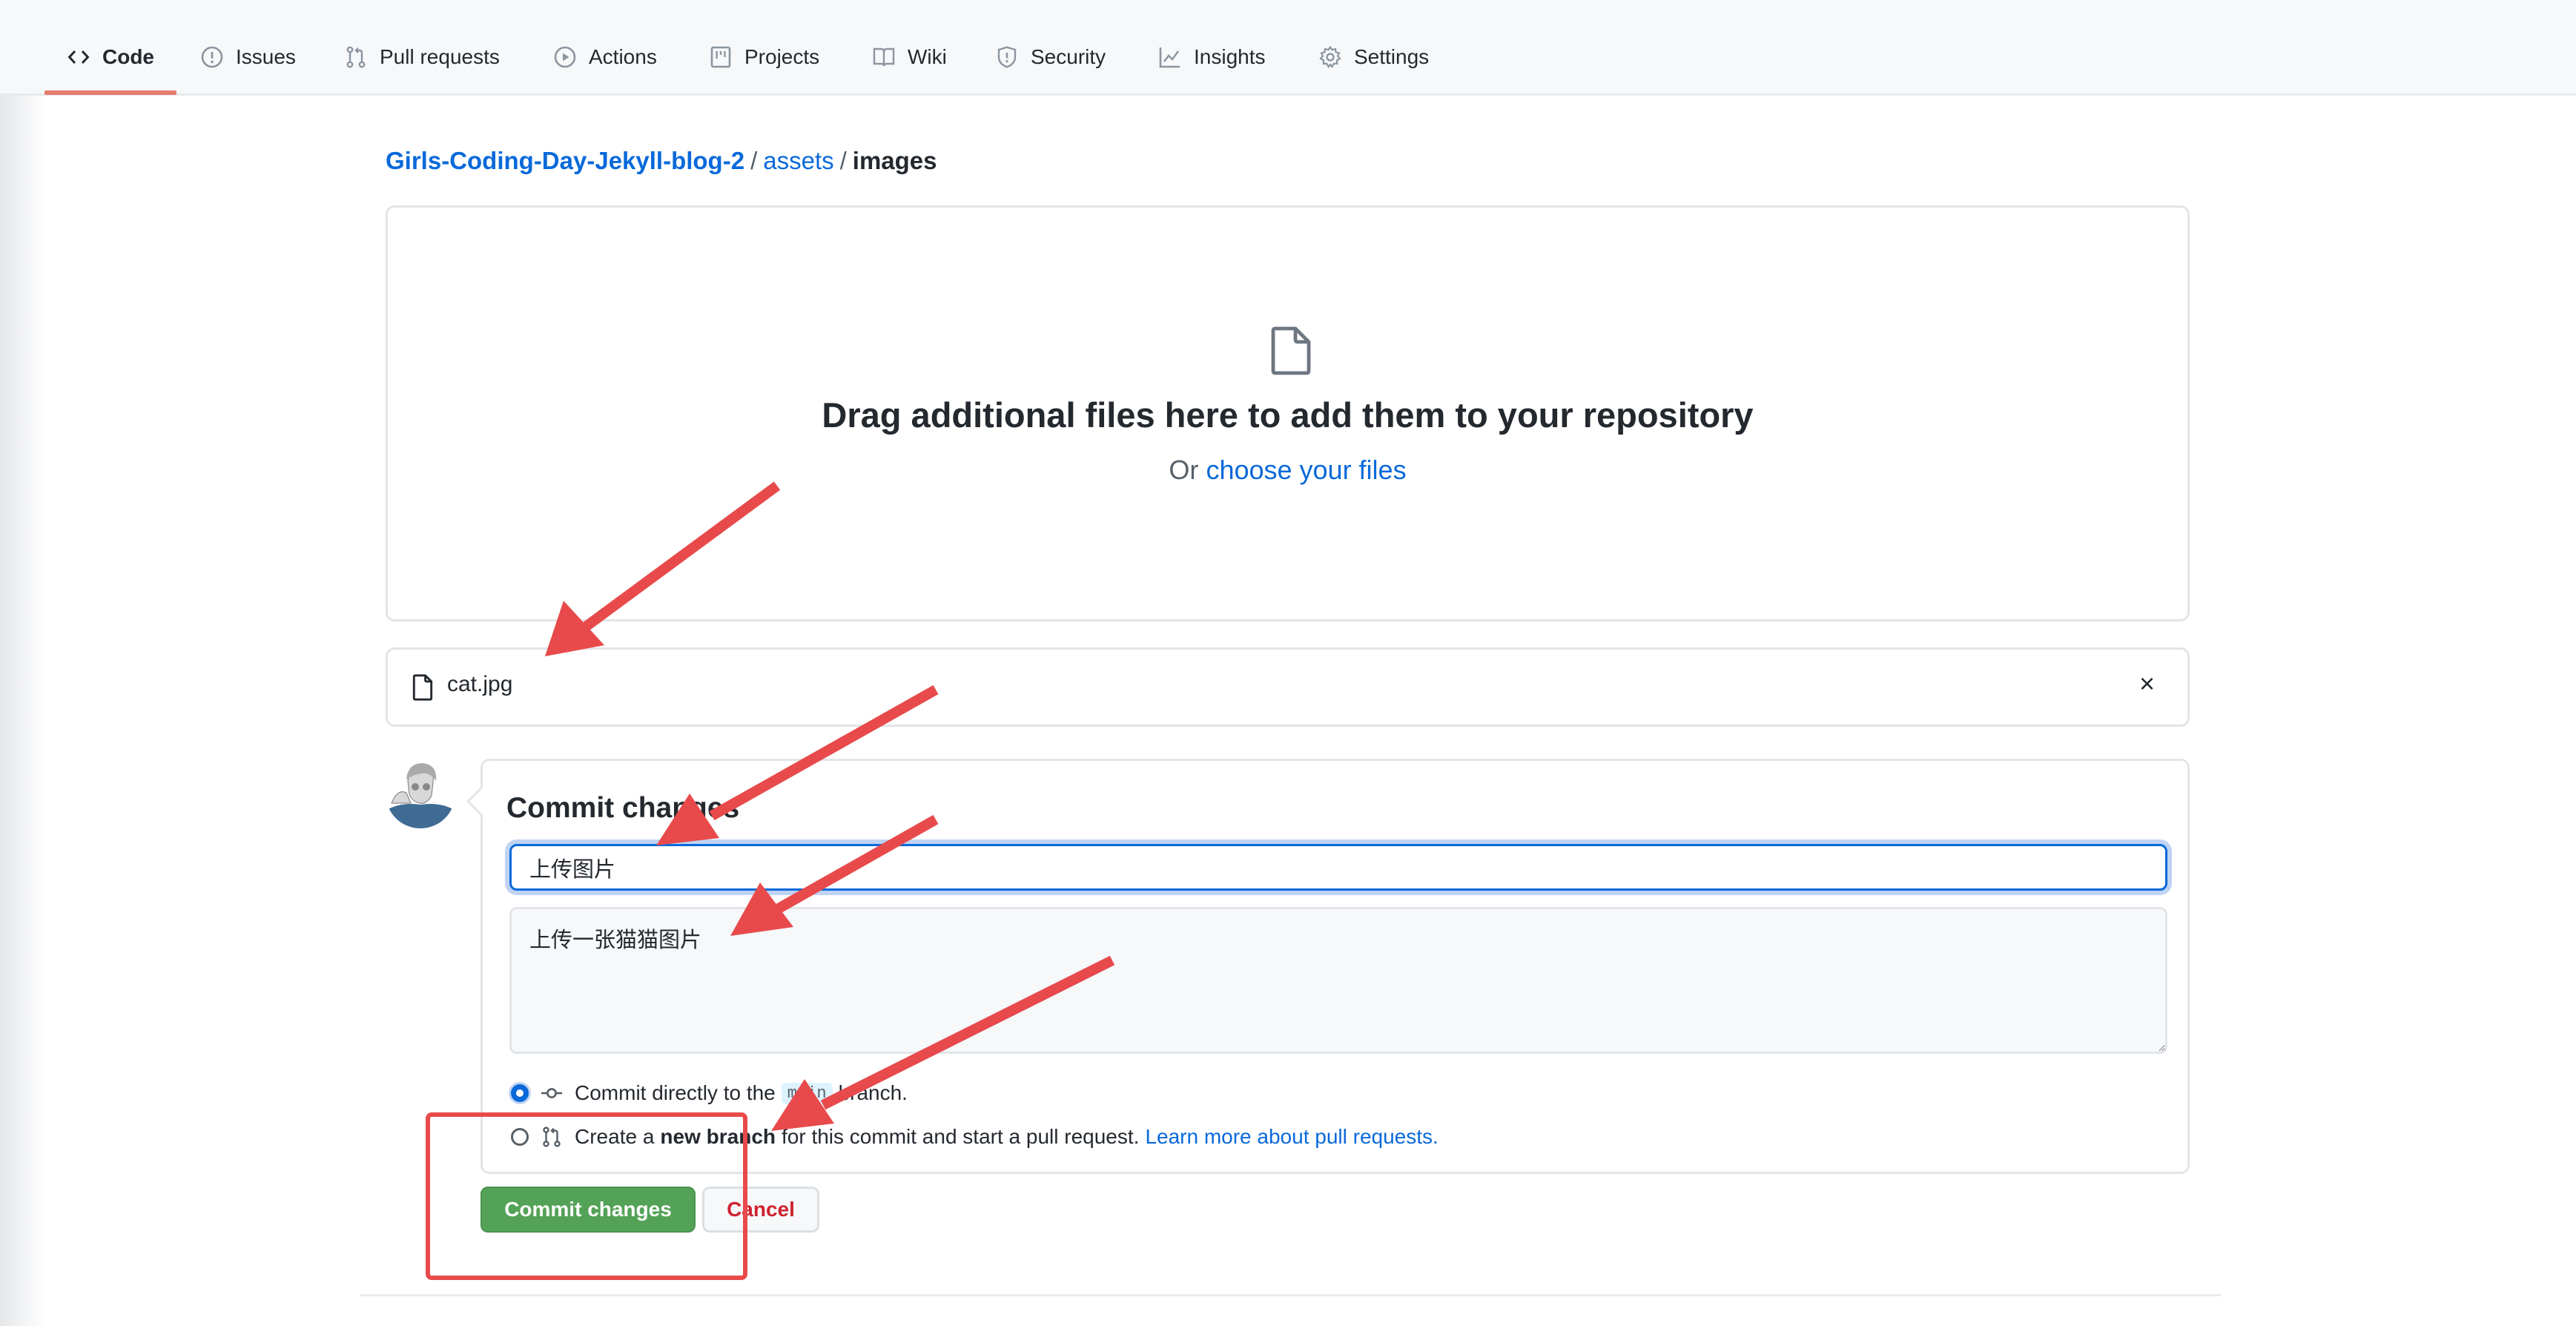 This screenshot has width=2576, height=1326. I want to click on choose-files-link: choose your files, so click(1306, 470).